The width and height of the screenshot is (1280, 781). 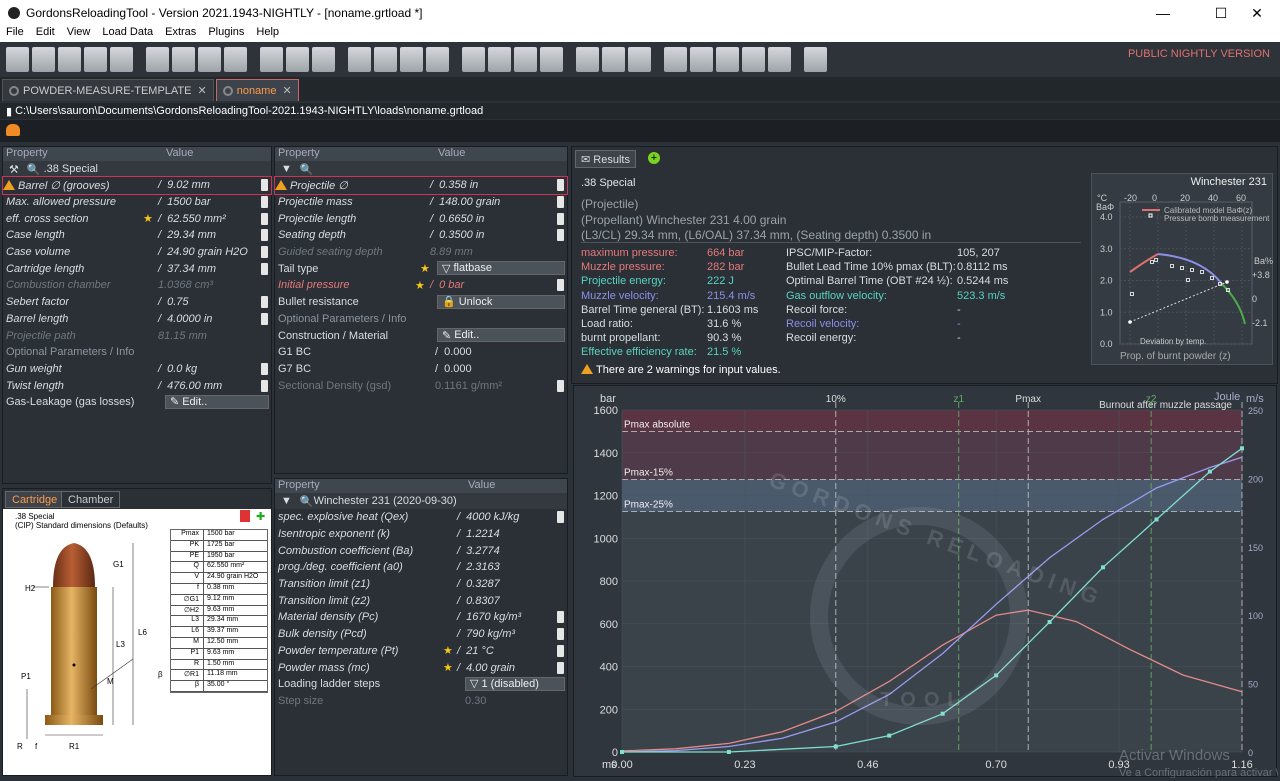 What do you see at coordinates (184, 202) in the screenshot?
I see `property-value: / 1500 bar` at bounding box center [184, 202].